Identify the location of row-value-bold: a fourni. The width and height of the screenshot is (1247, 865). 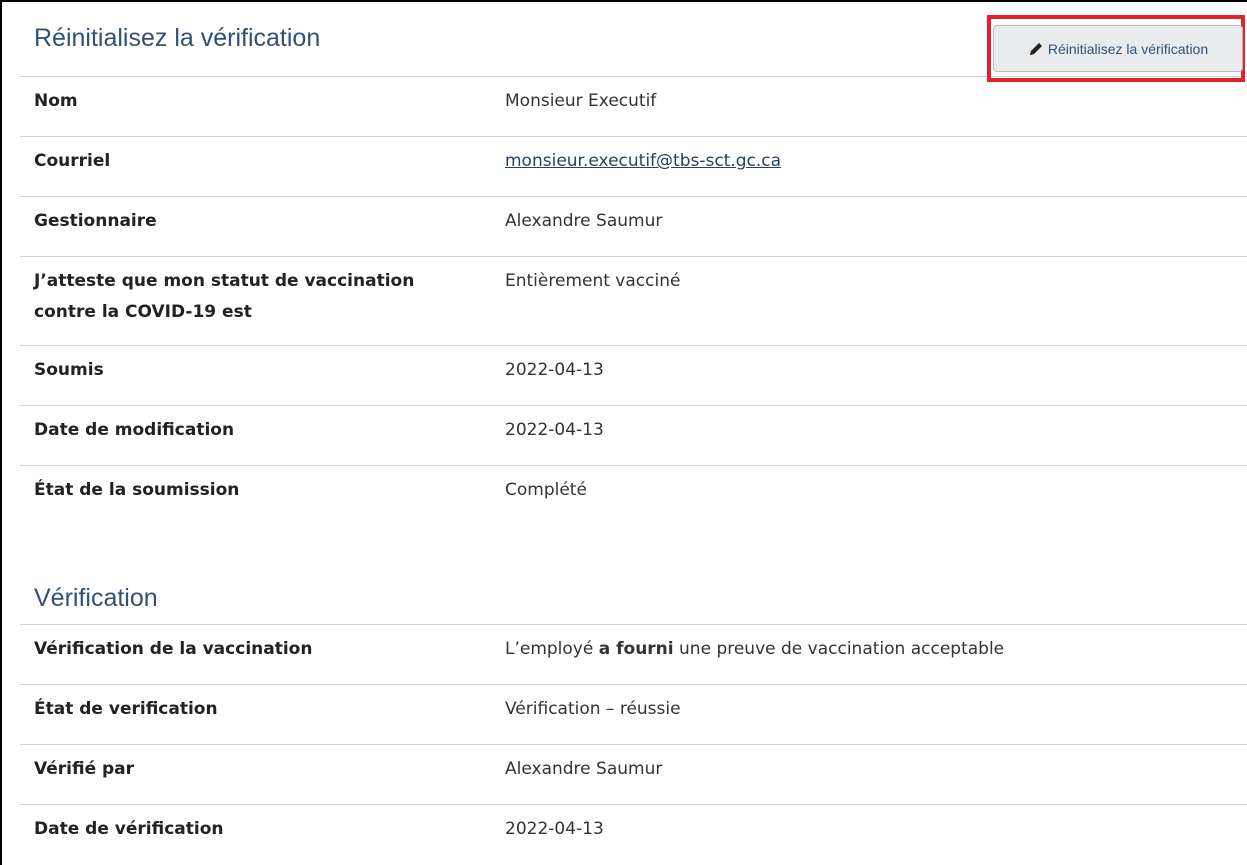
(636, 649).